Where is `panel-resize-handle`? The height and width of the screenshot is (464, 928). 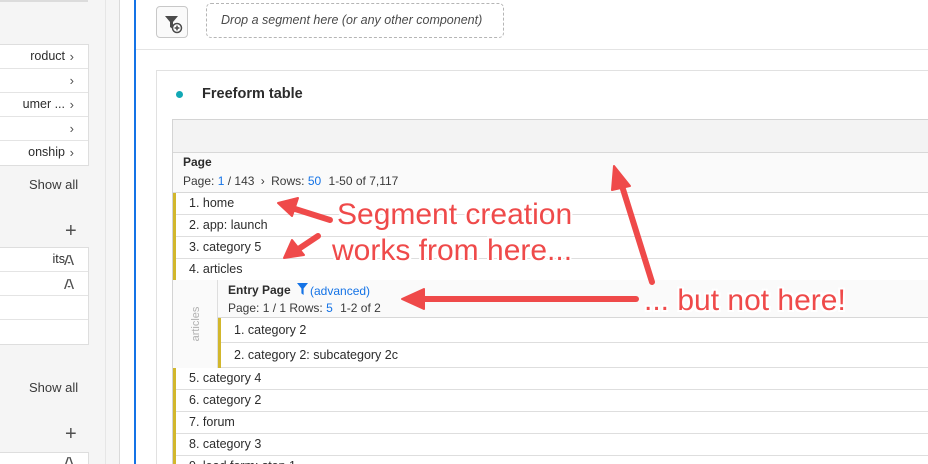 panel-resize-handle is located at coordinates (135, 232).